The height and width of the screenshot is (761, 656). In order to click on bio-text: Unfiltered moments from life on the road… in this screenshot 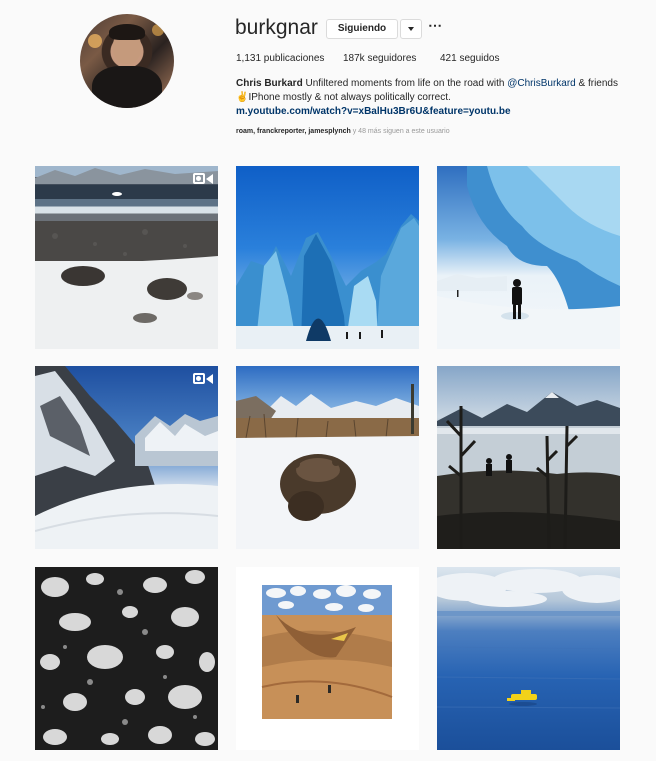, I will do `click(405, 83)`.